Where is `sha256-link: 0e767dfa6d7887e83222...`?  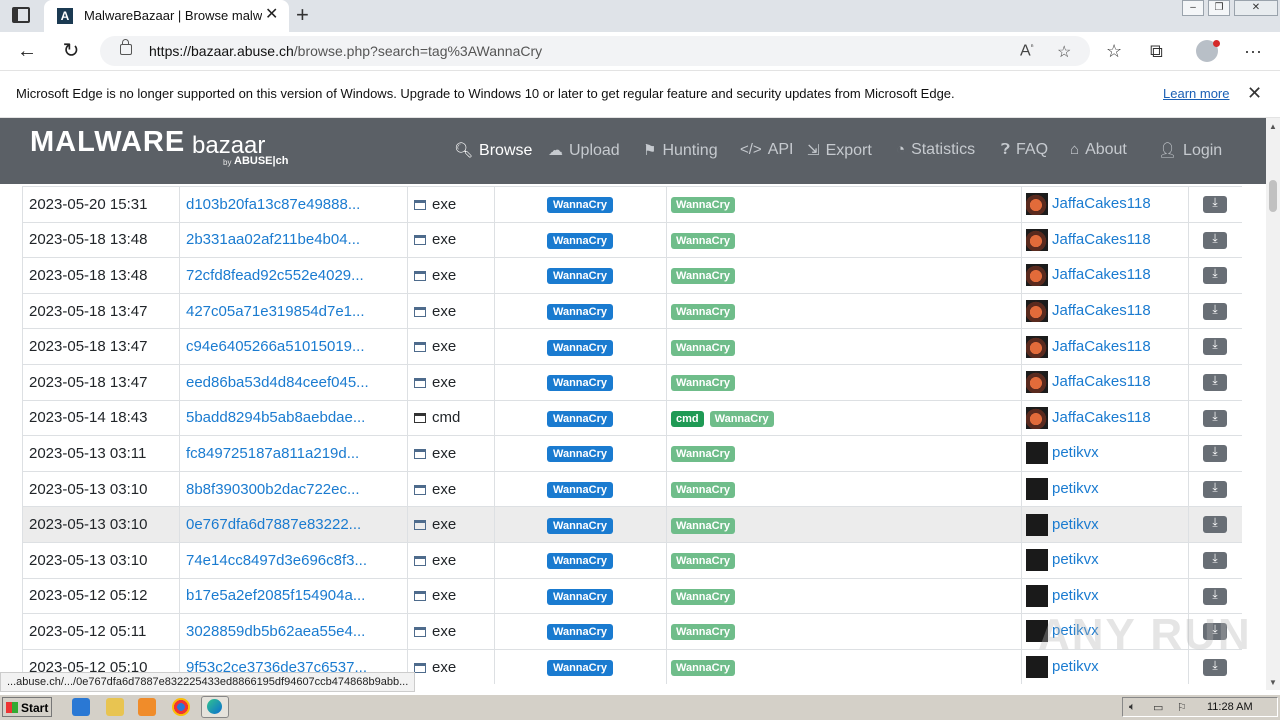
sha256-link: 0e767dfa6d7887e83222... is located at coordinates (293, 524).